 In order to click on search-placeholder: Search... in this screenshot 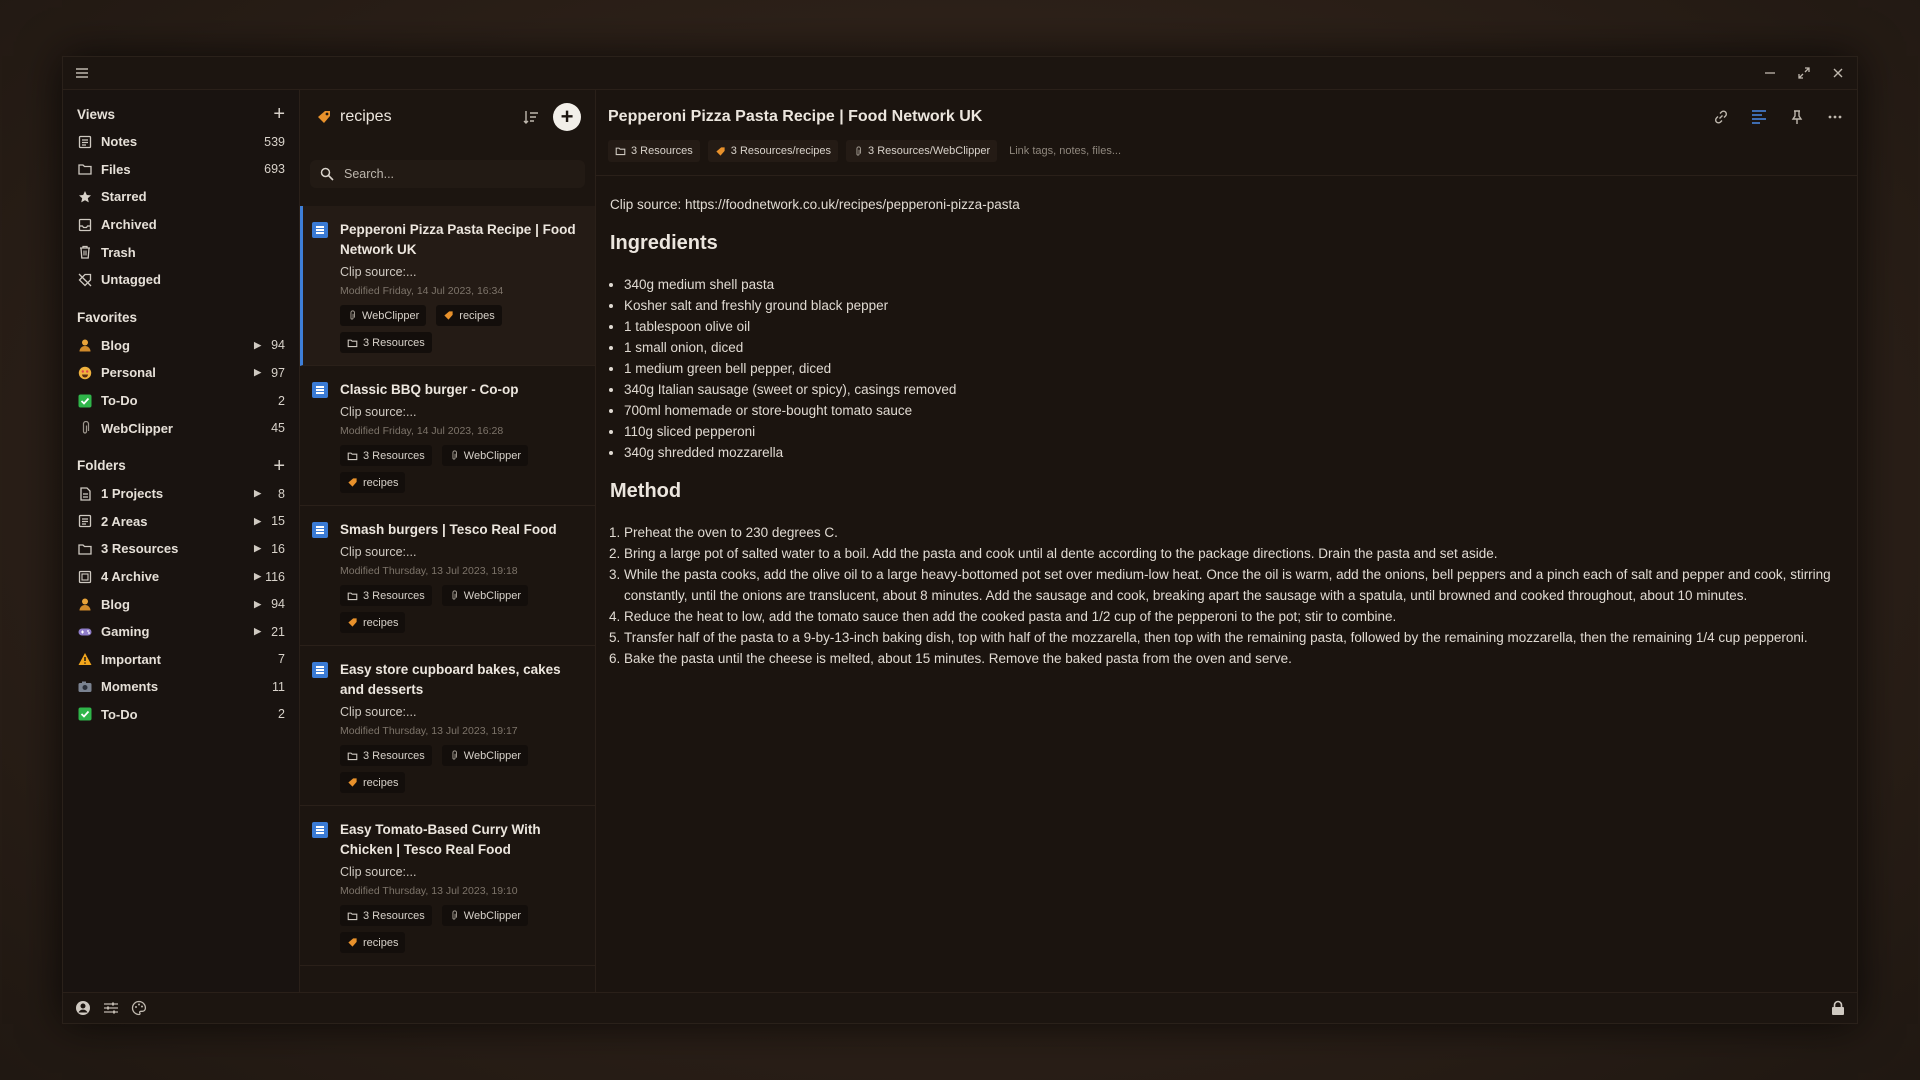, I will do `click(369, 174)`.